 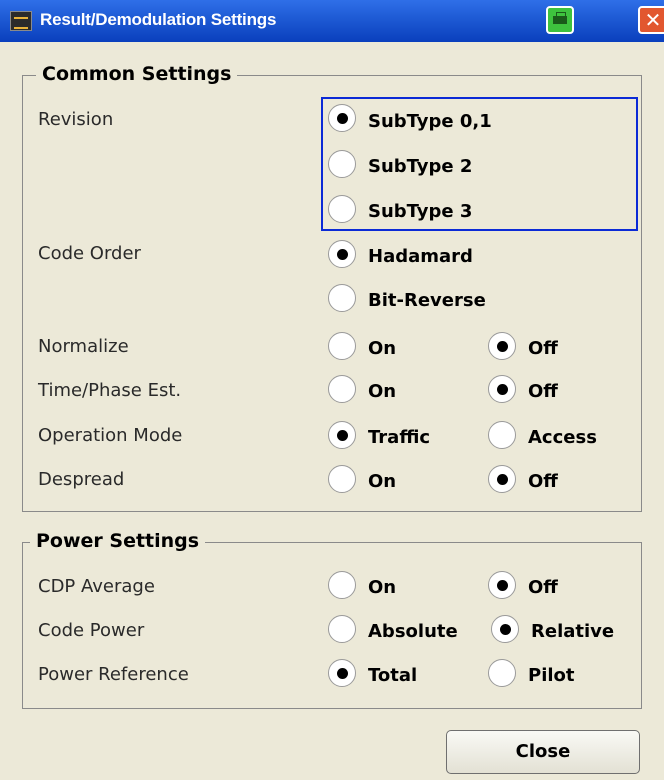 What do you see at coordinates (399, 437) in the screenshot?
I see `option-label: Traffic` at bounding box center [399, 437].